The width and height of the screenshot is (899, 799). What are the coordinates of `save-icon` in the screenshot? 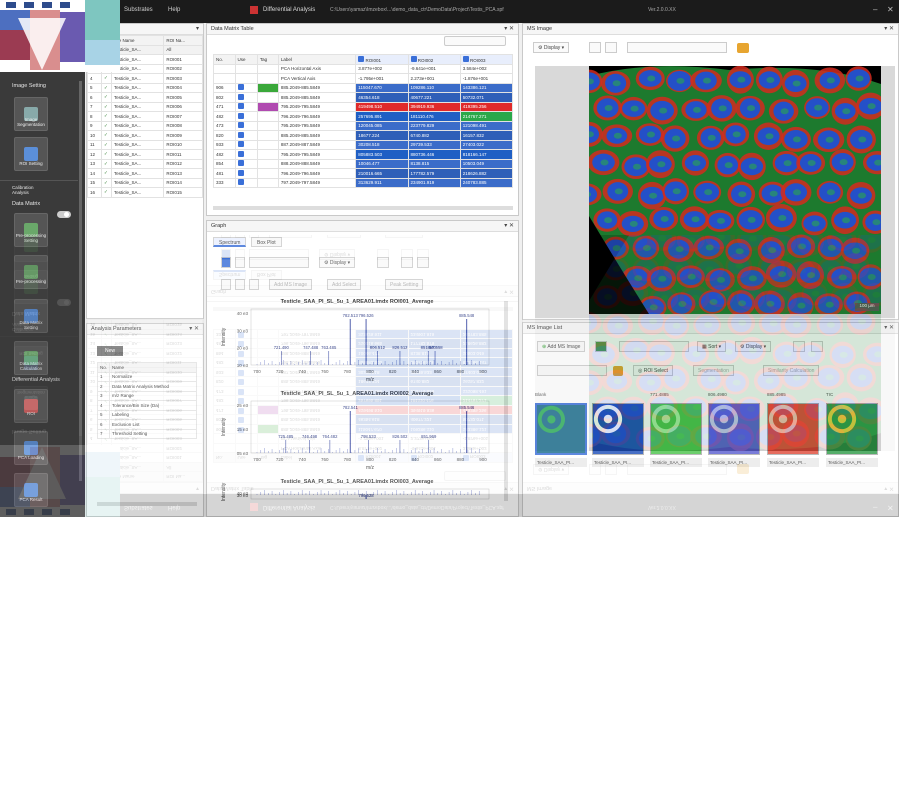 It's located at (601, 346).